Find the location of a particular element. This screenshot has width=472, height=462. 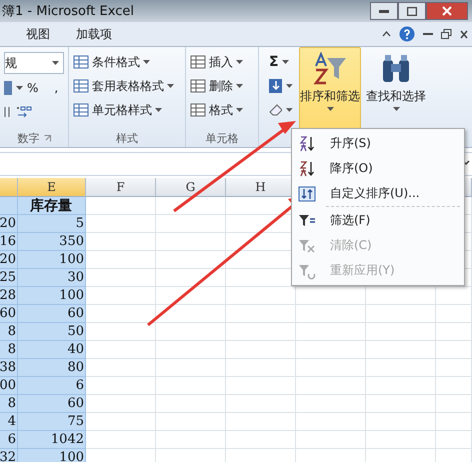

increase-decimal-icon is located at coordinates (23, 112).